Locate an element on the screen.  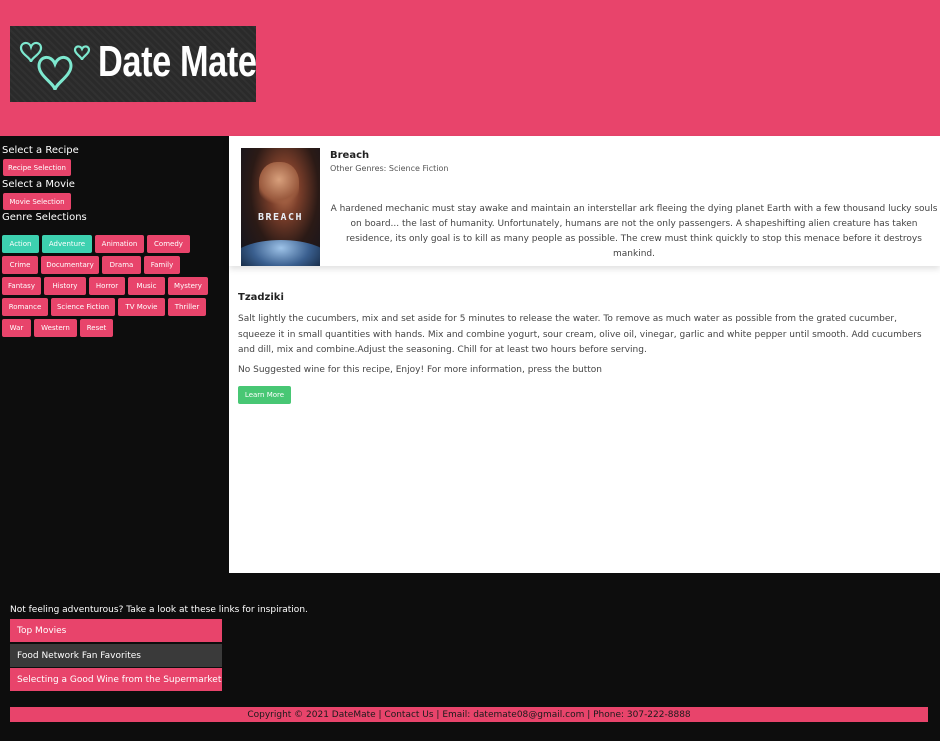
genre-button-adventure: Adventure is located at coordinates (67, 244).